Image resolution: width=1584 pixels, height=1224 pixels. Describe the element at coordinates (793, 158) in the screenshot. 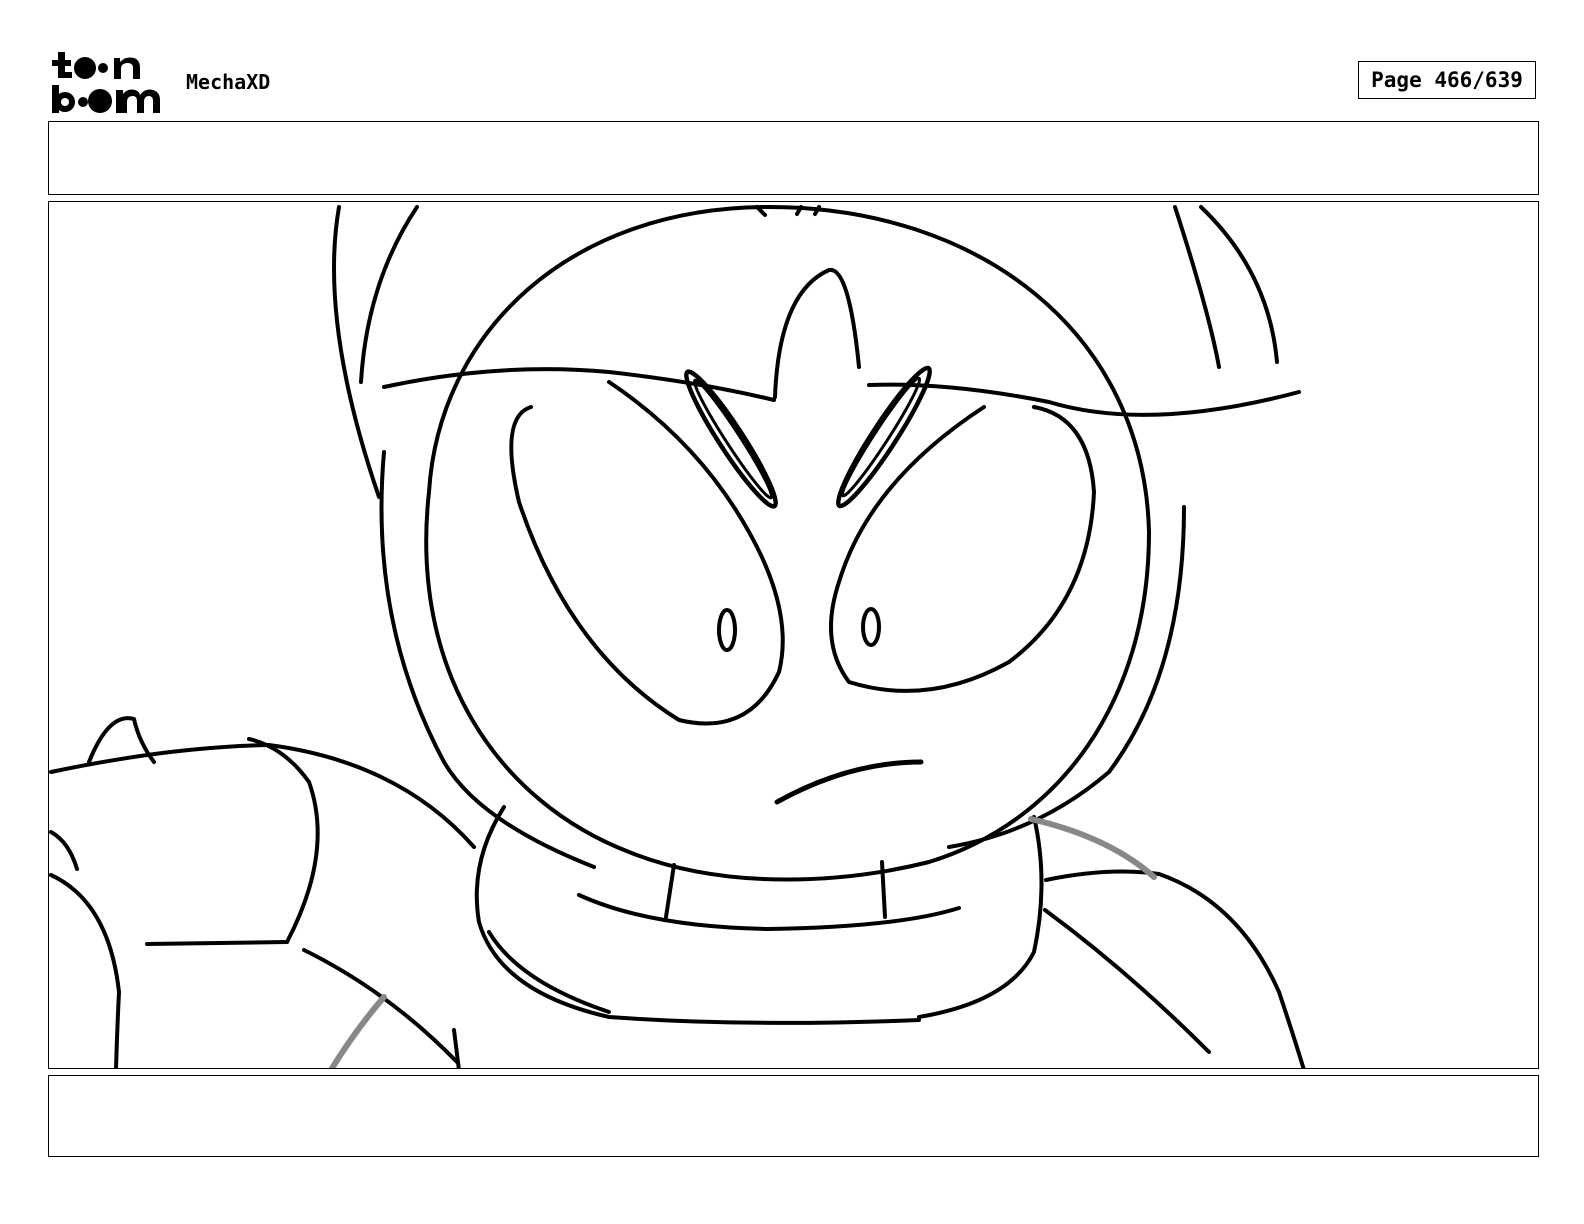

I see `caption-box-top` at that location.